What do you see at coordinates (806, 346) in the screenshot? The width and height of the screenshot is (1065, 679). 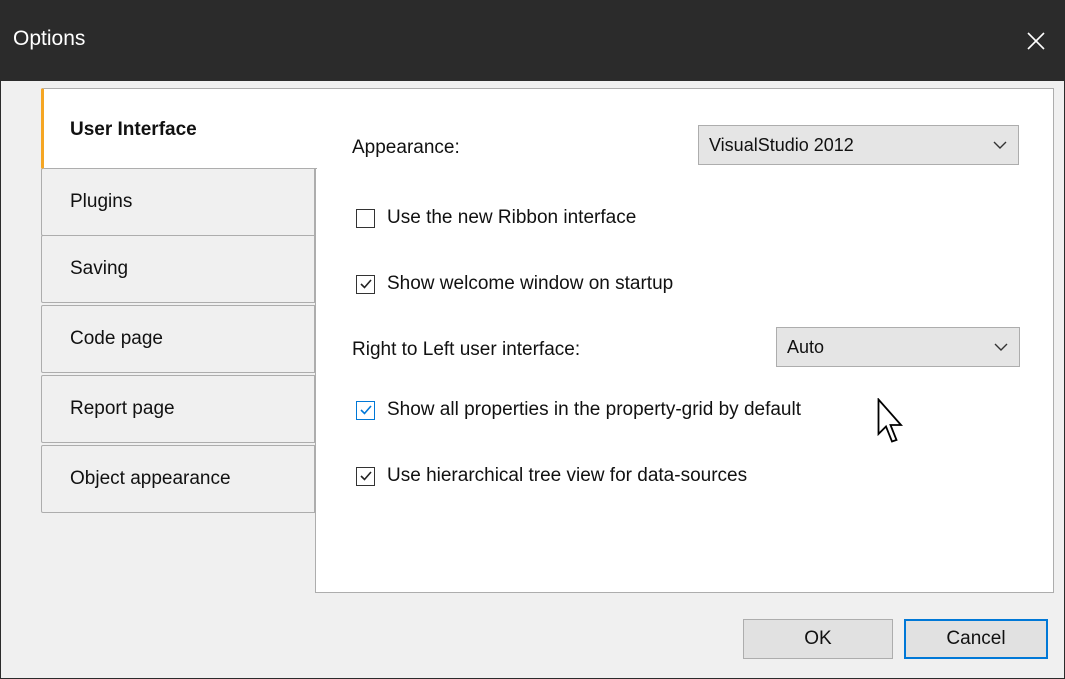 I see `rtl-value: Auto` at bounding box center [806, 346].